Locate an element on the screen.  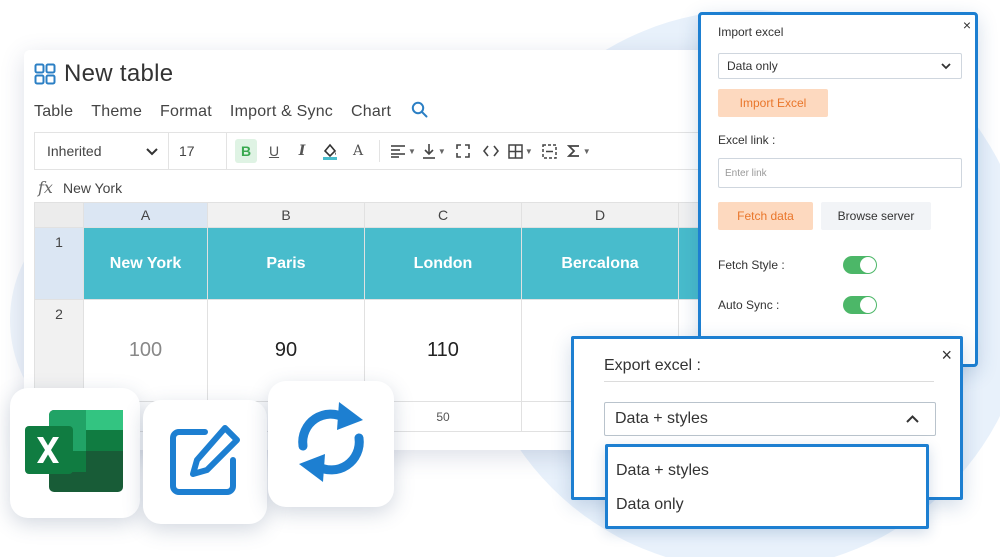
excel-tile is located at coordinates (75, 453).